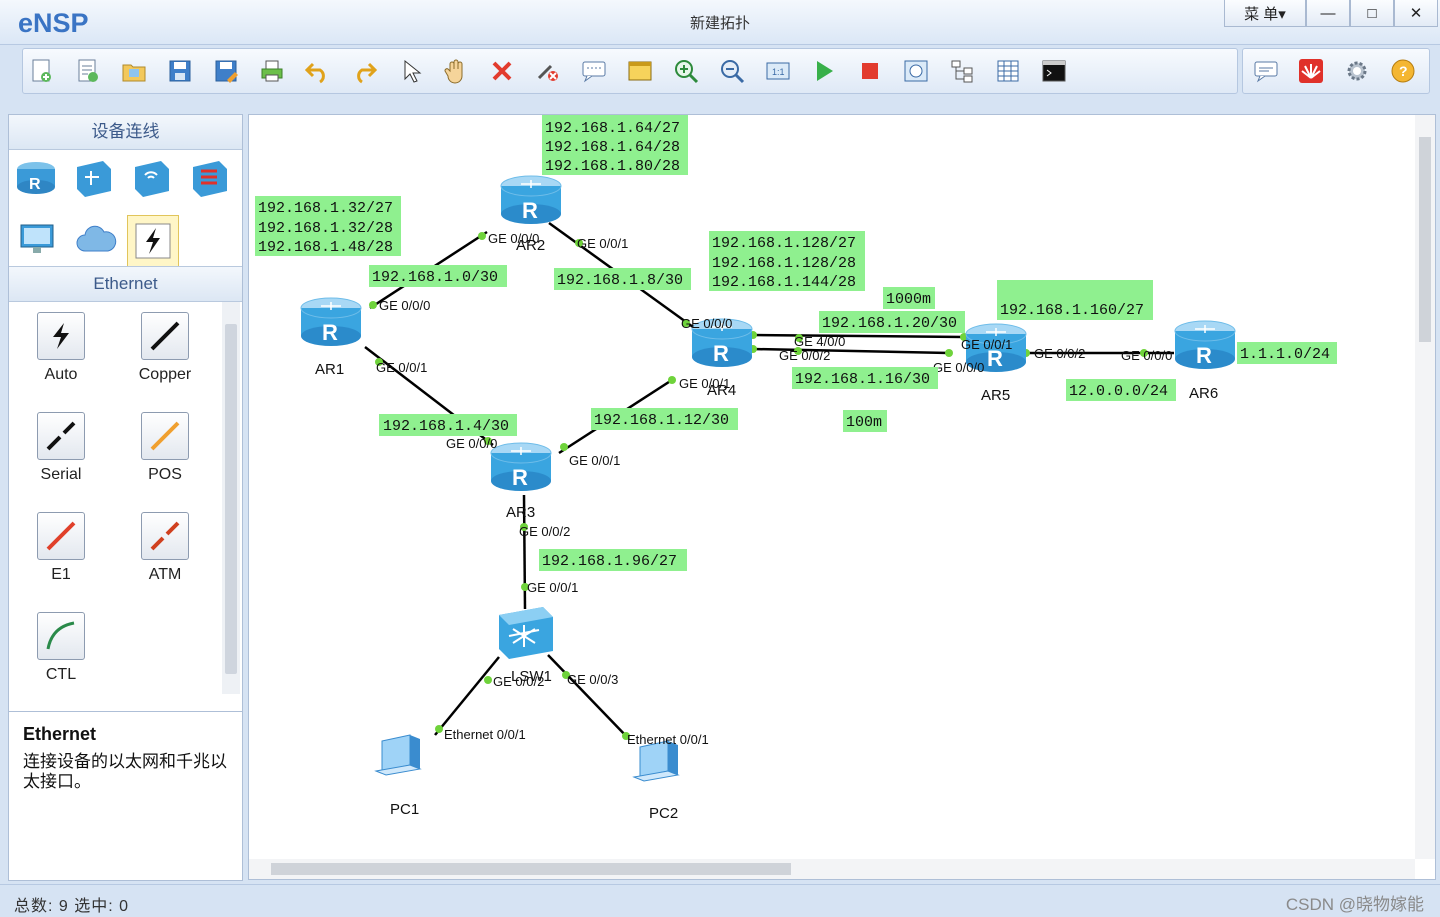  I want to click on cable-label: Auto, so click(61, 374).